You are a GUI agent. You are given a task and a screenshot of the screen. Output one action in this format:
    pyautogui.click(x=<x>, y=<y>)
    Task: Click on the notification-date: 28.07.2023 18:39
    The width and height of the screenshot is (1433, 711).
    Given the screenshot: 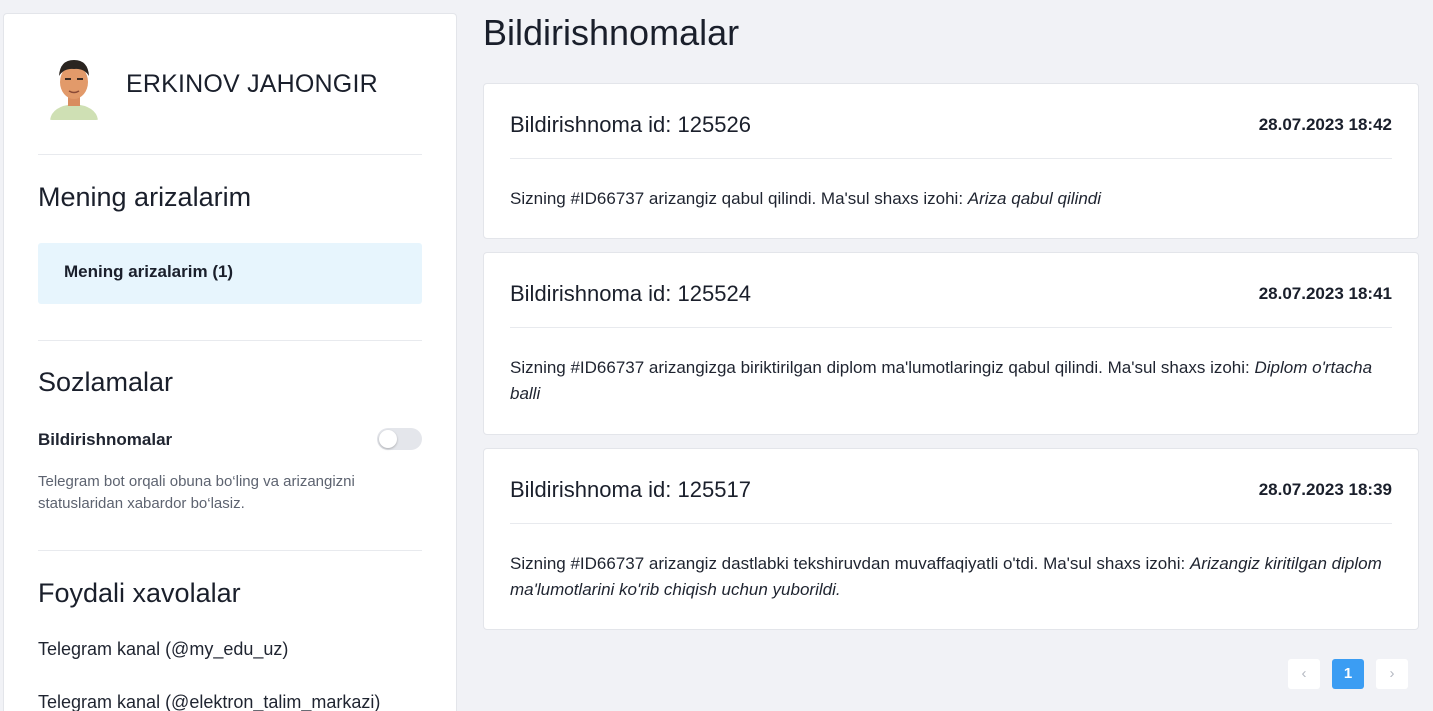 What is the action you would take?
    pyautogui.click(x=1325, y=489)
    